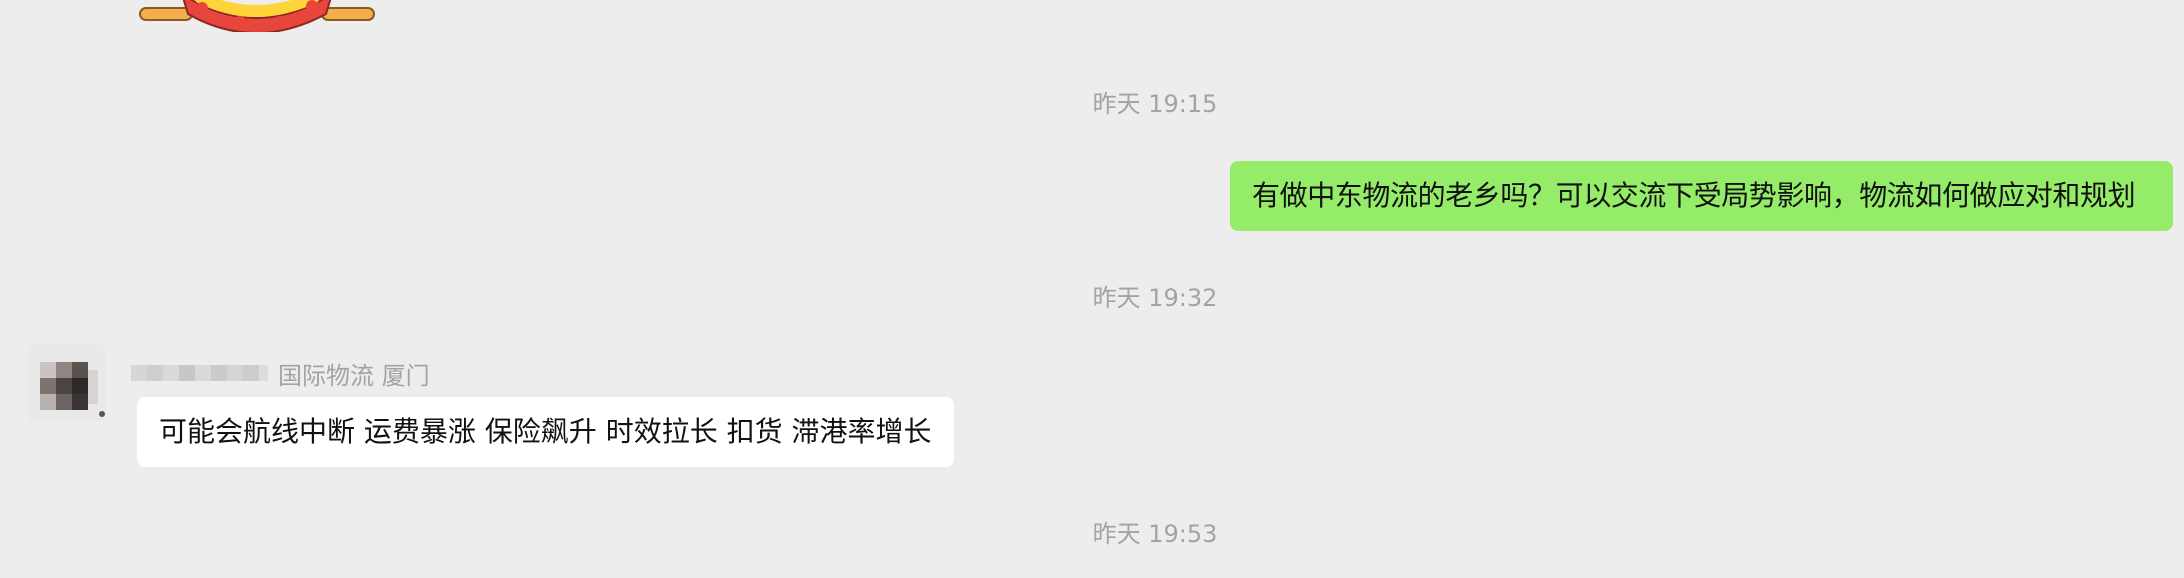 Image resolution: width=2184 pixels, height=578 pixels. I want to click on message-timestamp: 昨天 19:53, so click(1155, 534).